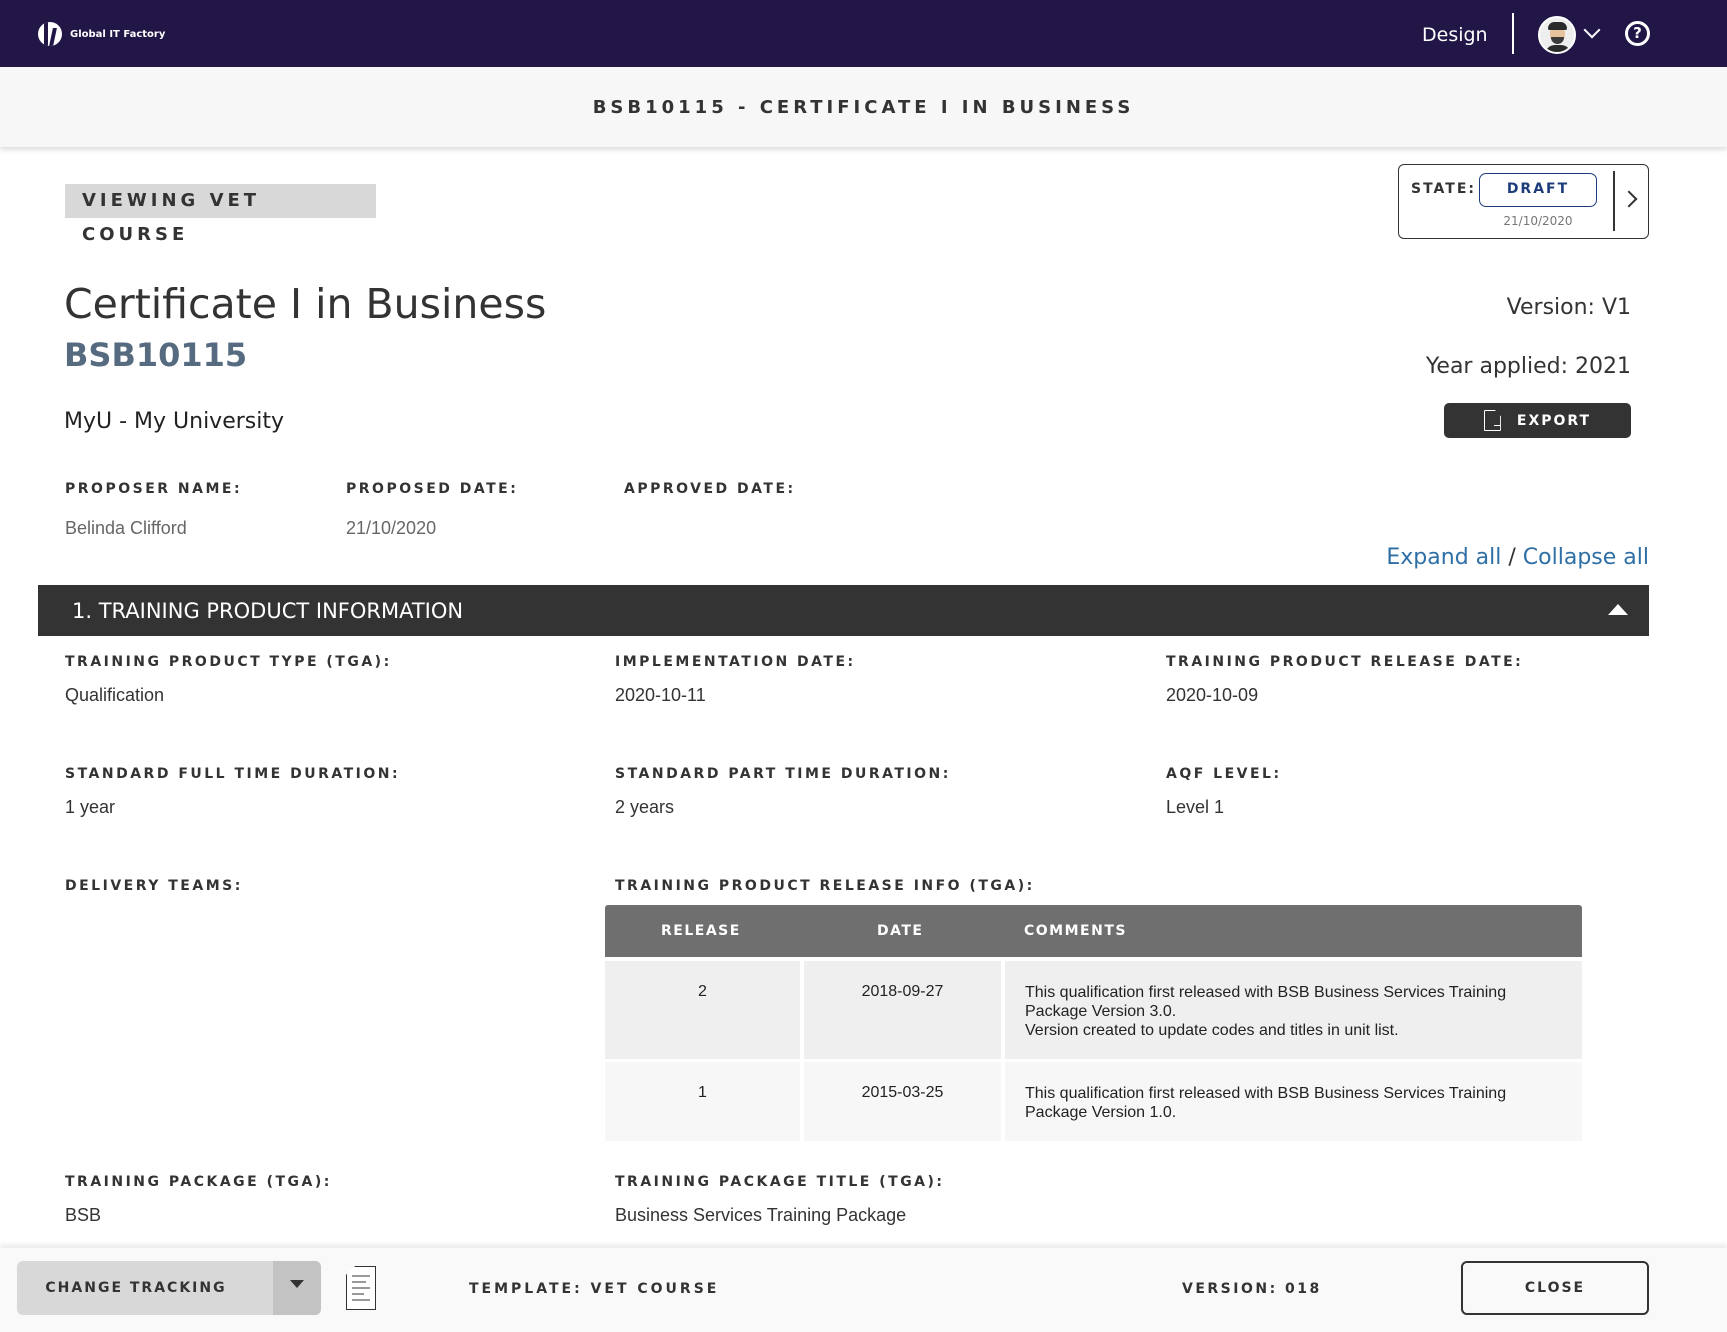 The width and height of the screenshot is (1727, 1332). What do you see at coordinates (297, 1288) in the screenshot?
I see `caret-down-icon` at bounding box center [297, 1288].